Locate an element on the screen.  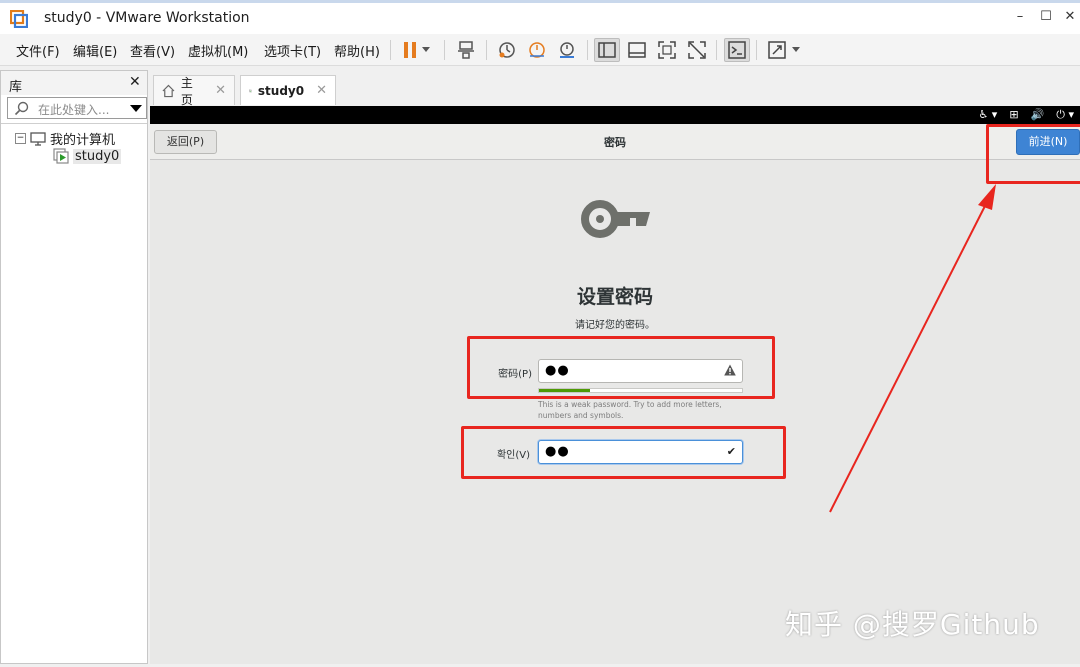
tab-home: 主页 ✕ is located at coordinates (194, 91).